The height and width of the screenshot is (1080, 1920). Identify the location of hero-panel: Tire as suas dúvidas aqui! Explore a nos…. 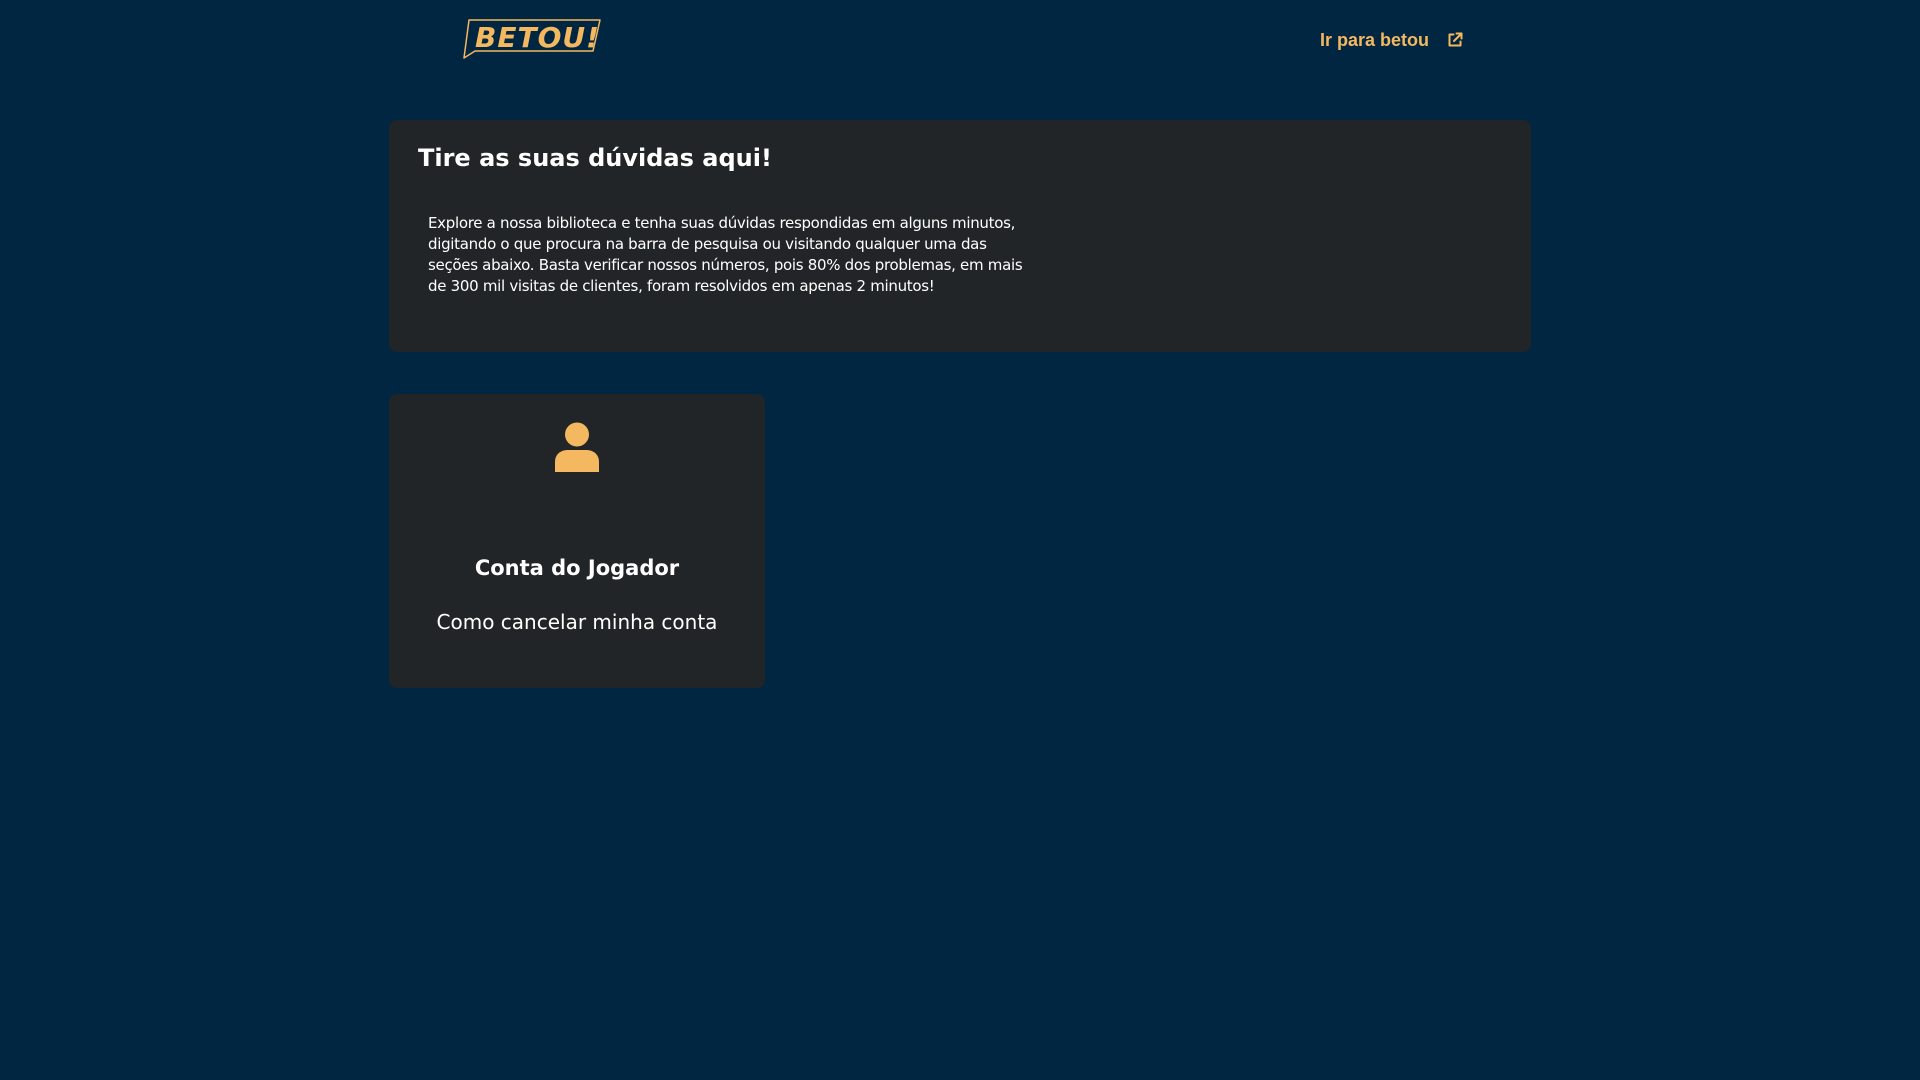
(960, 236).